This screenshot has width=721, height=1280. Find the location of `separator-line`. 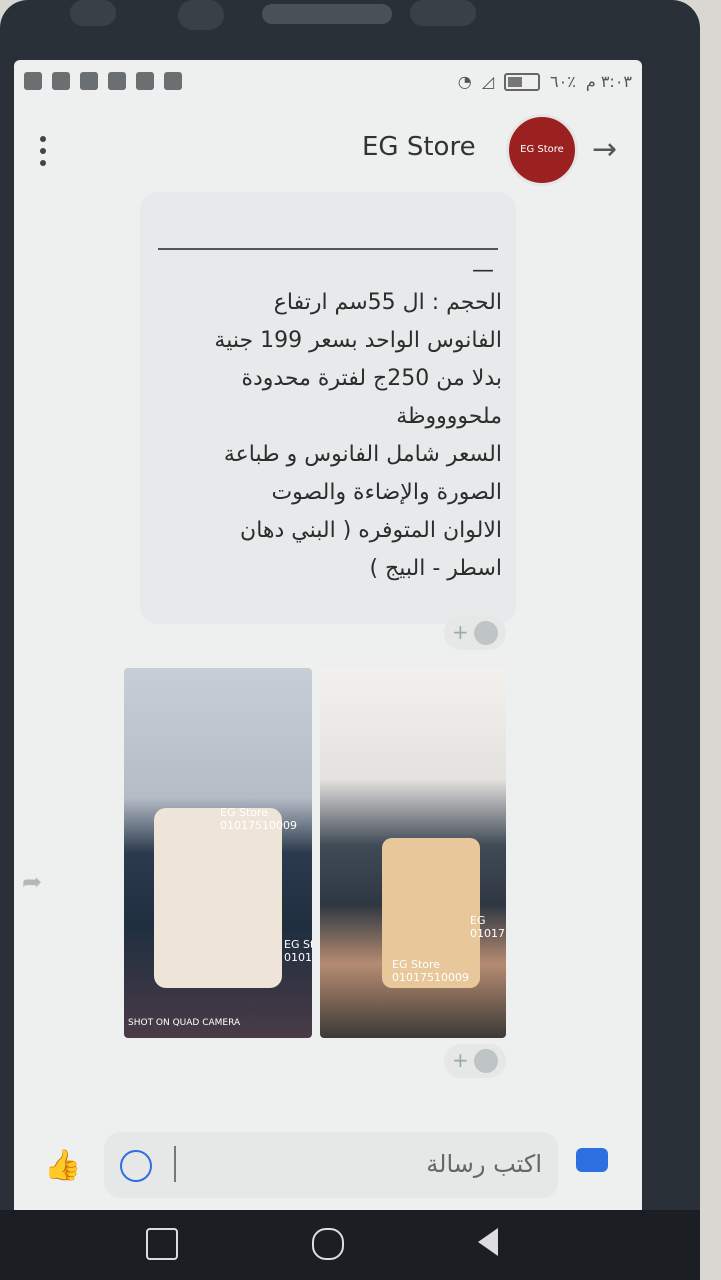

separator-line is located at coordinates (328, 249).